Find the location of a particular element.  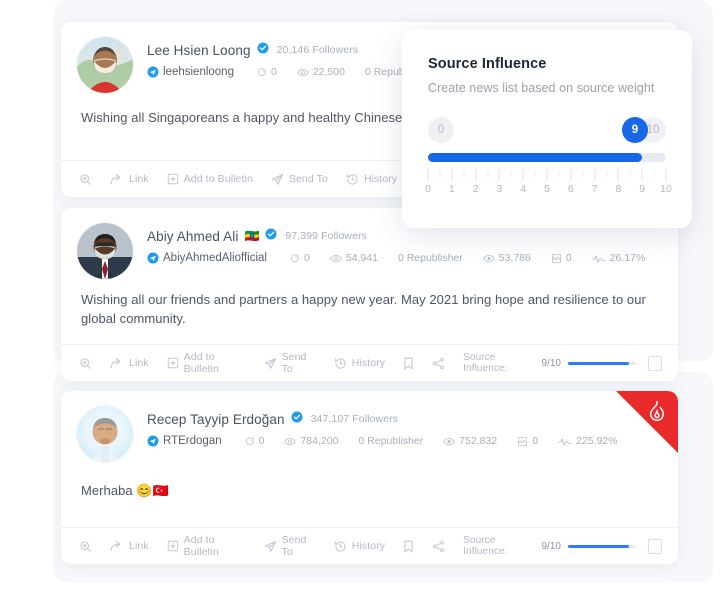

views-count: 784,200 is located at coordinates (319, 441).